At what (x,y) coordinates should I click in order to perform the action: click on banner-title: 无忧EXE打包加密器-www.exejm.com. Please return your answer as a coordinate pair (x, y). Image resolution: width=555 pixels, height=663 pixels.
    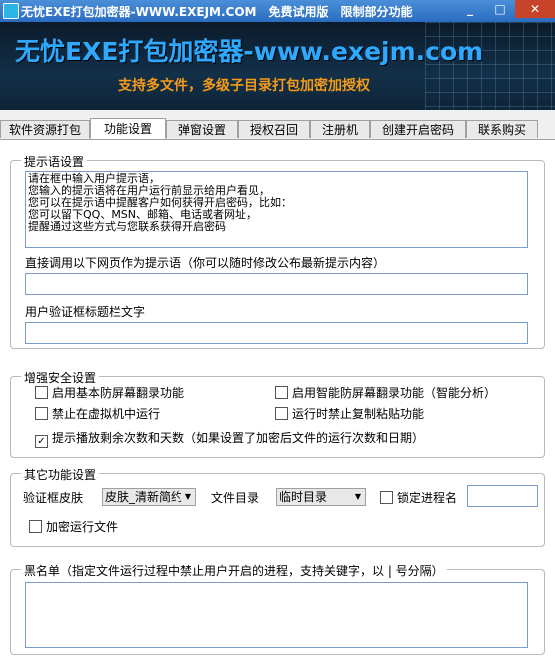
    Looking at the image, I should click on (249, 51).